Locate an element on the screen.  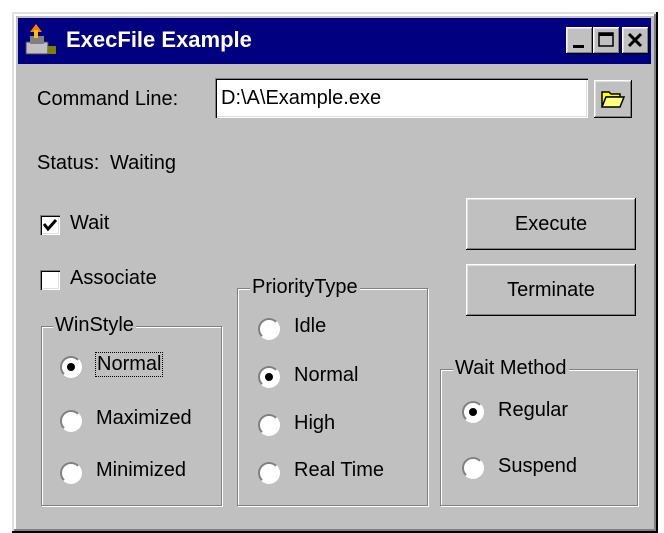
priority-high-label: High is located at coordinates (315, 423).